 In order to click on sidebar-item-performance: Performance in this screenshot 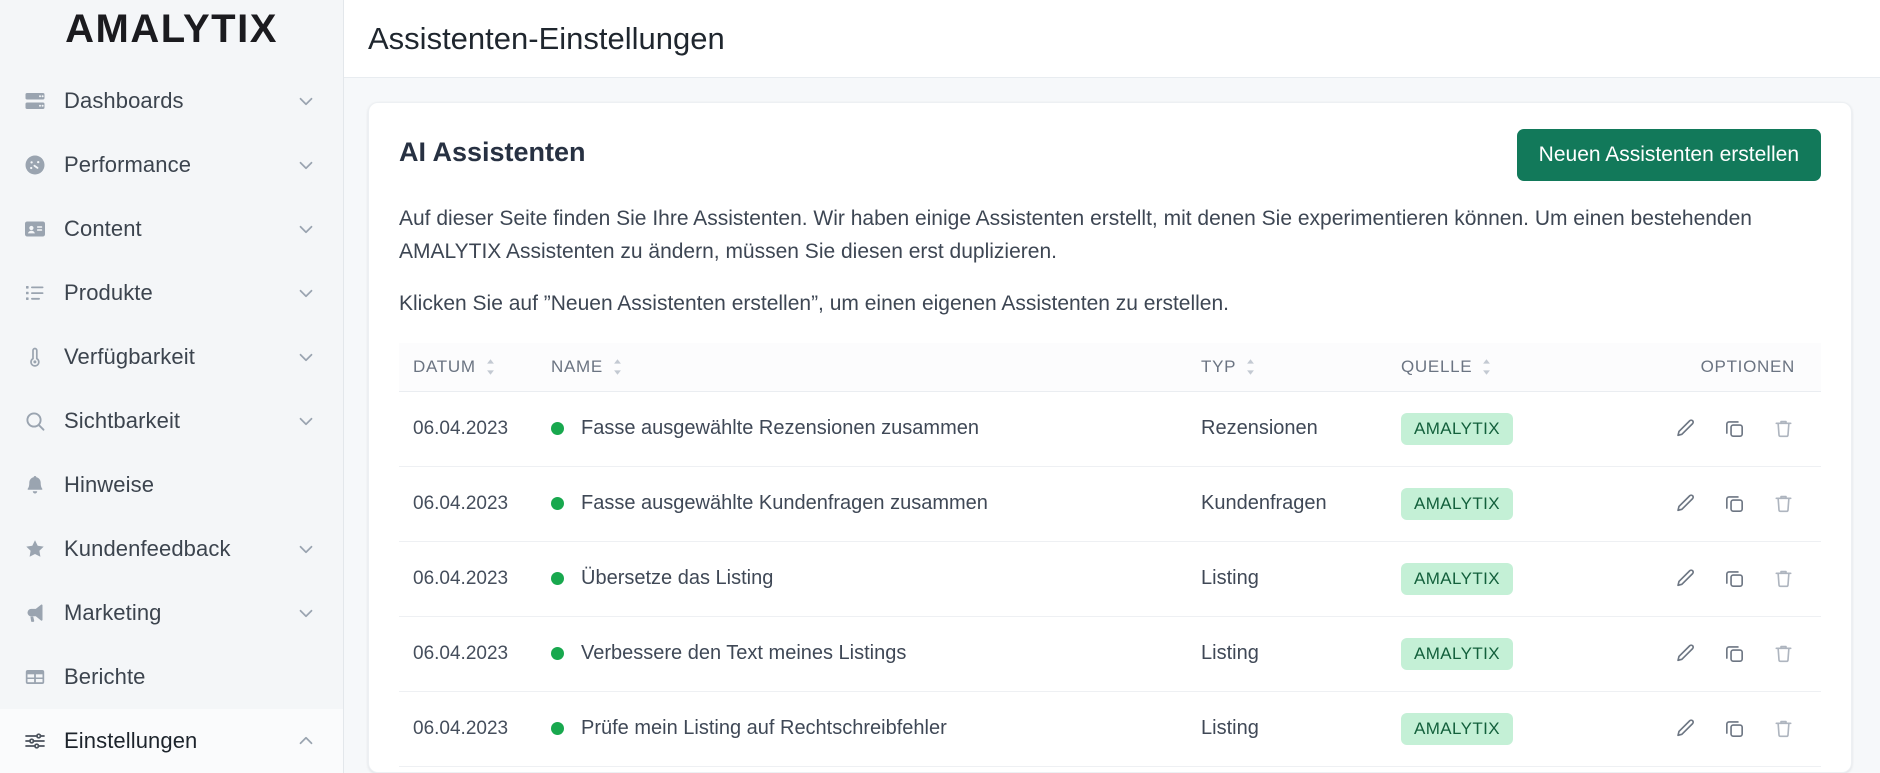, I will do `click(171, 165)`.